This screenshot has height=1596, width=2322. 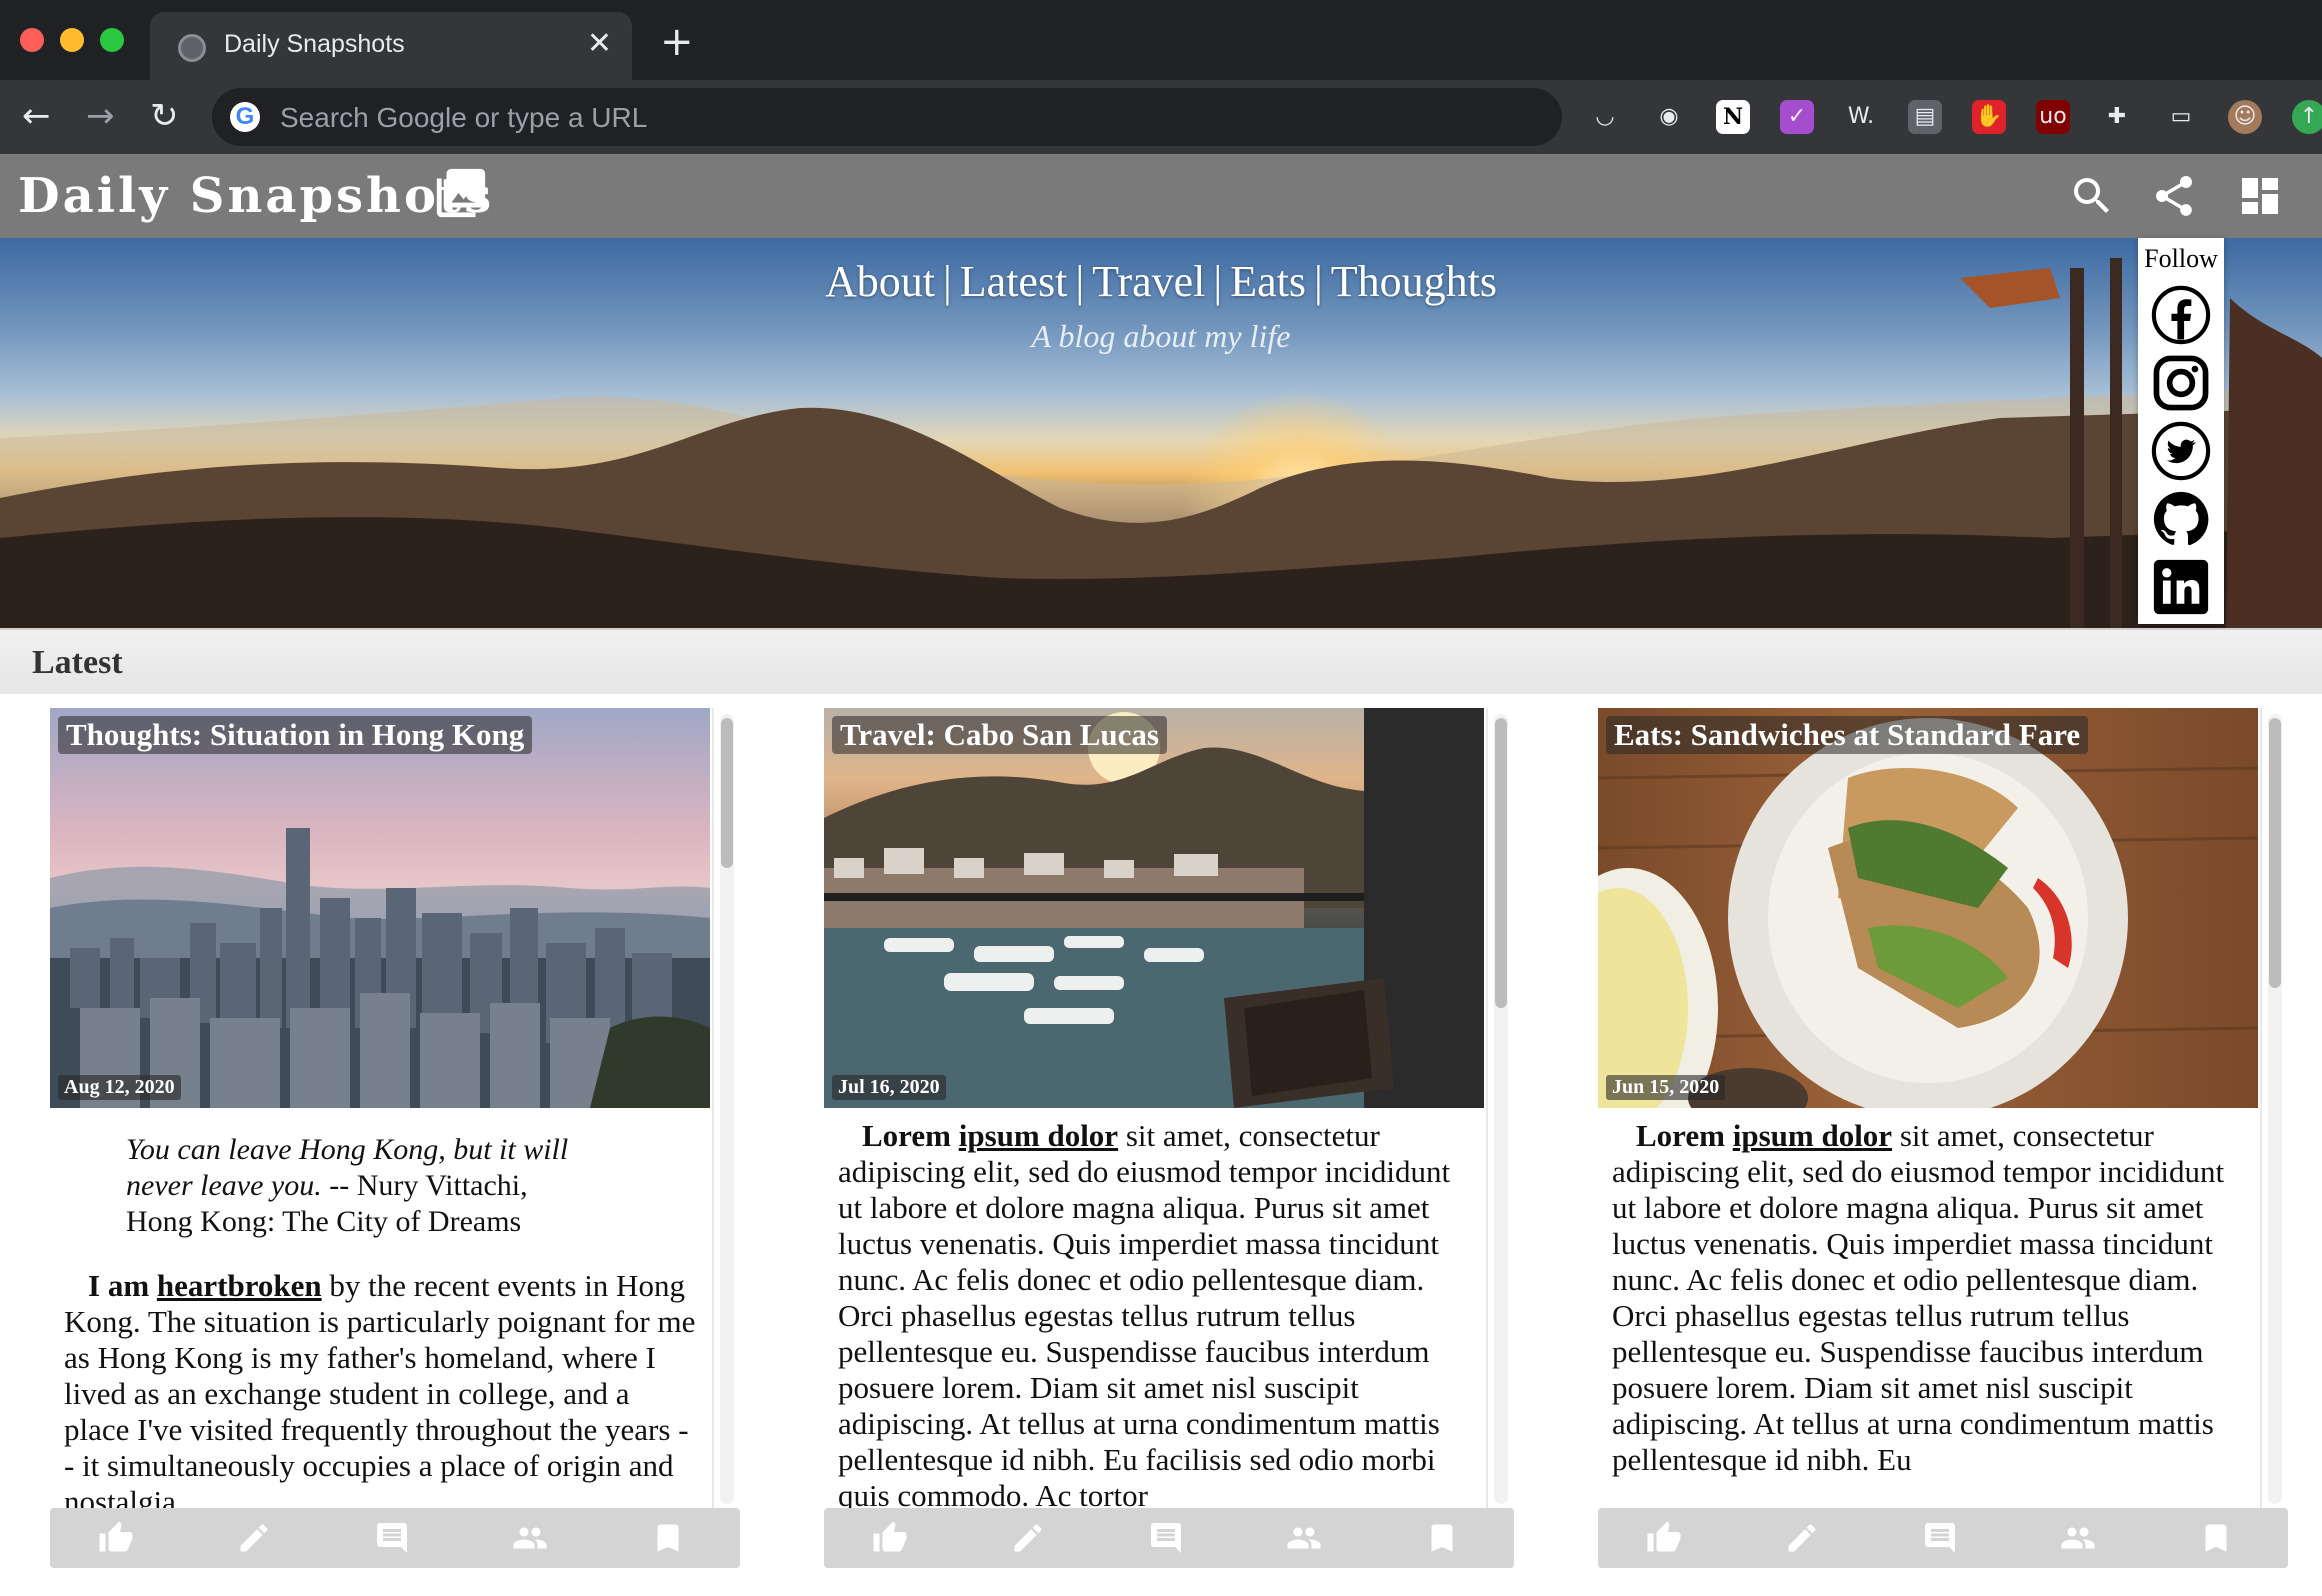 I want to click on forward-arrow-icon: →, so click(x=100, y=116).